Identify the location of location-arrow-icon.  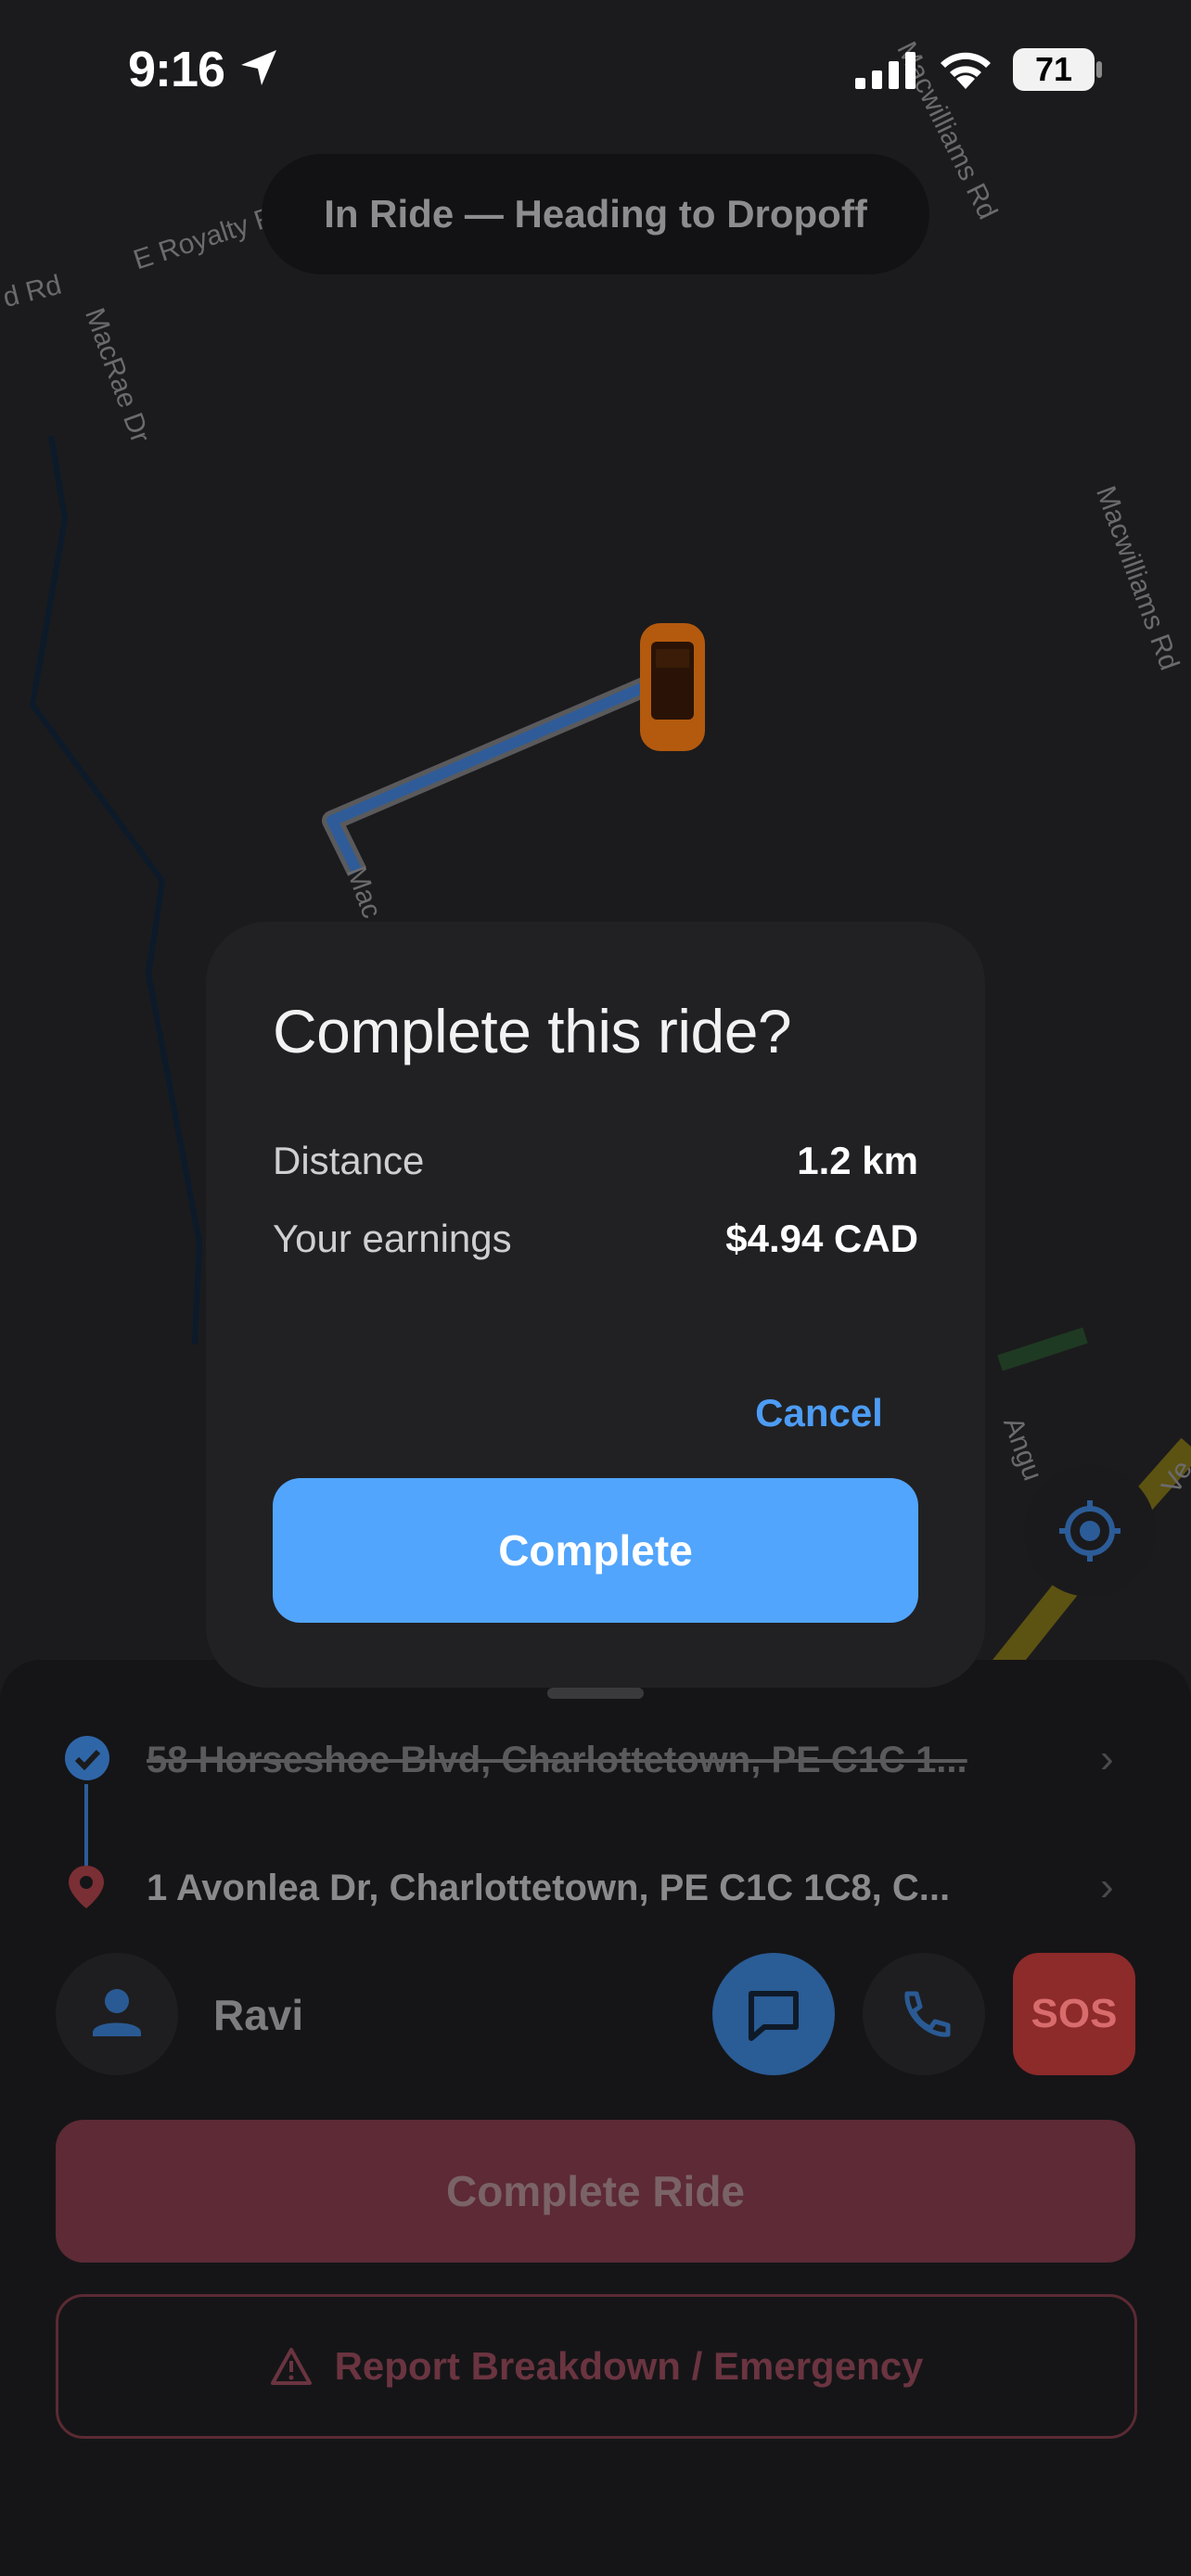
(258, 67).